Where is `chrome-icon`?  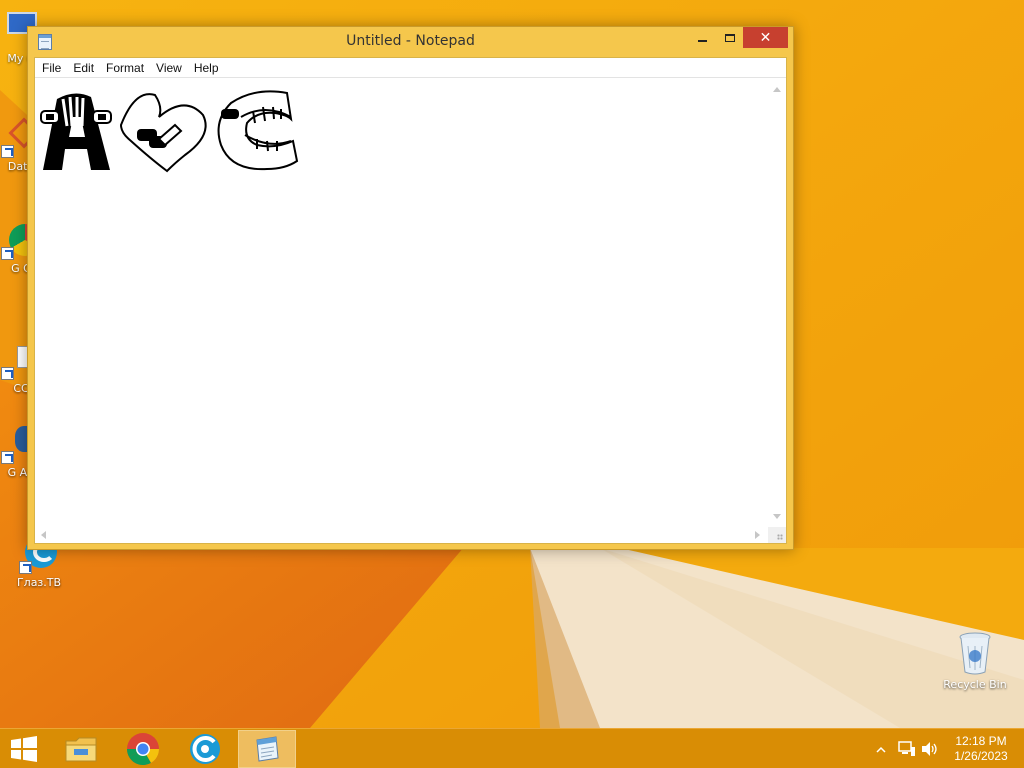
chrome-icon is located at coordinates (143, 749).